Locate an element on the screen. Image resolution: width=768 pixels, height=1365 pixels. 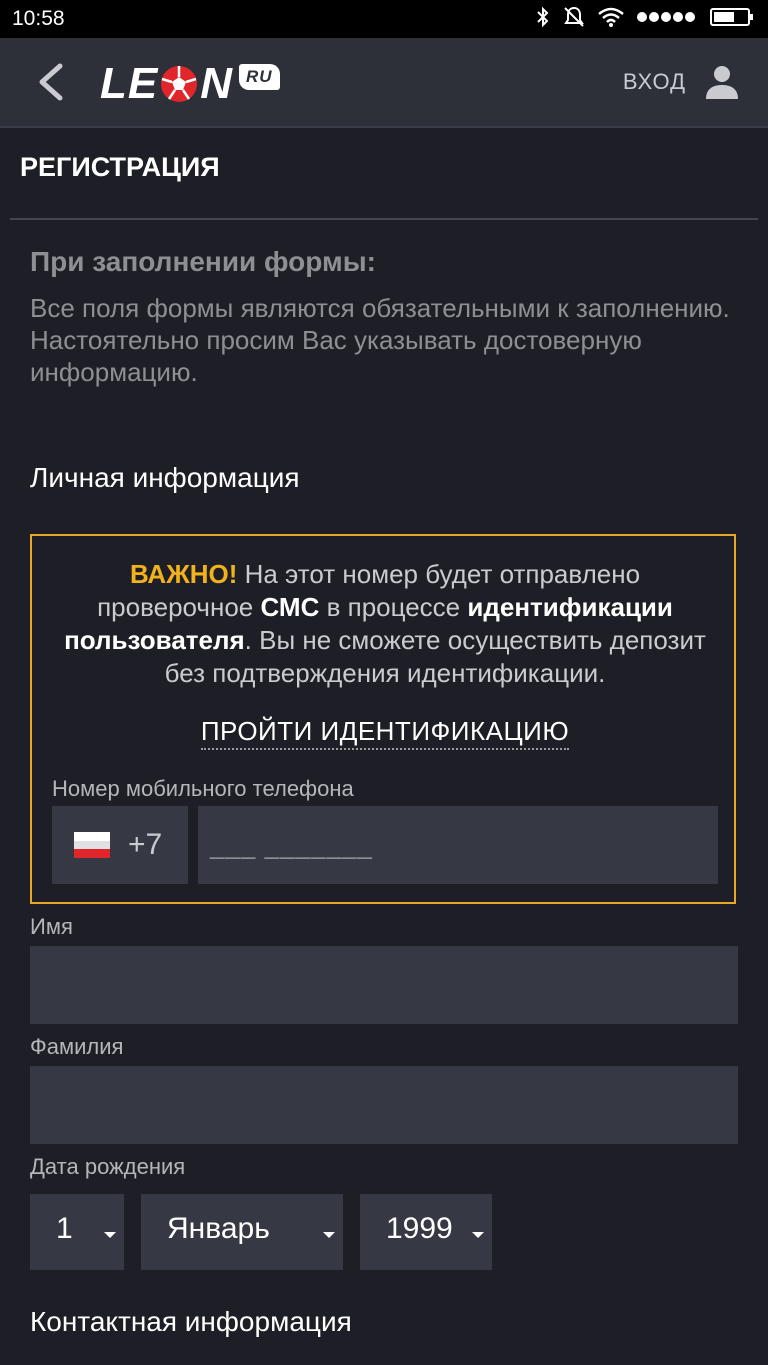
status-bar: 10:58 is located at coordinates (384, 19).